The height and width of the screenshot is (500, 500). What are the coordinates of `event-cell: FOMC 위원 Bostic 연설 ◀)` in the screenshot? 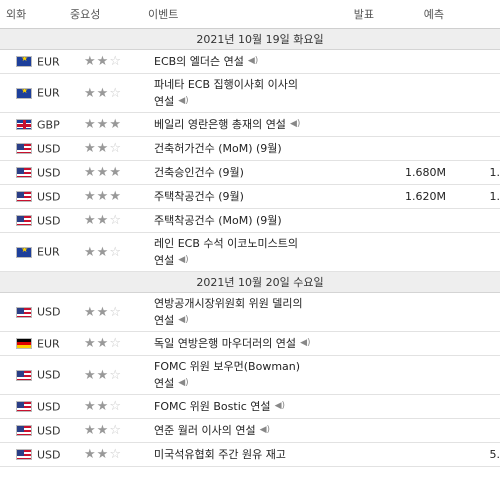 It's located at (243, 406).